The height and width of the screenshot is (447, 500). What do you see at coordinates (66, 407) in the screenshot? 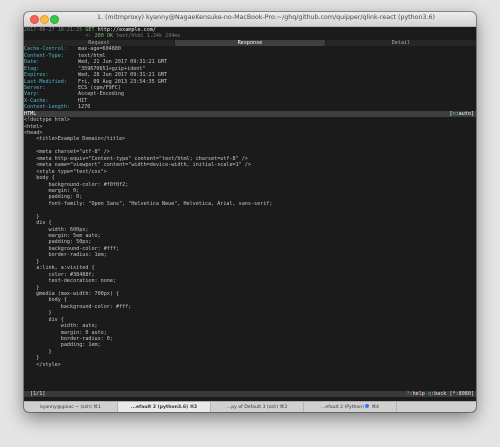
I see `terminal-tab-label: kyanny@gaiac ~ (zsh)` at bounding box center [66, 407].